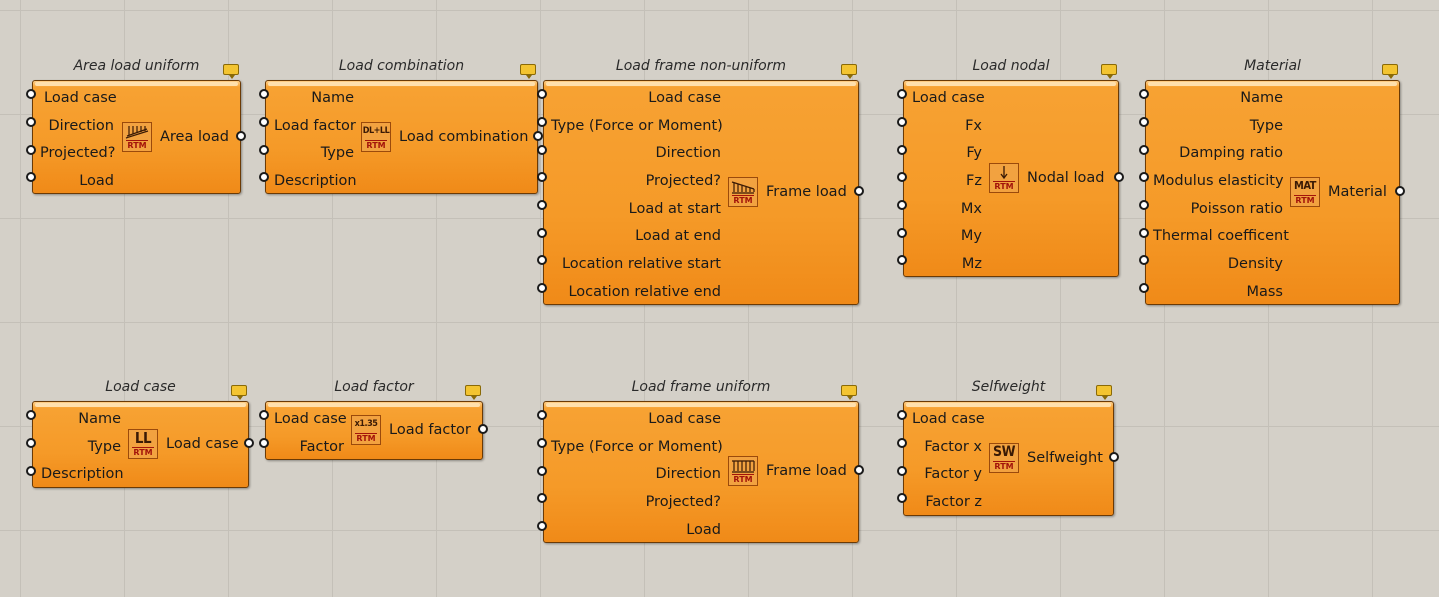  I want to click on input-port-load: Load, so click(636, 531).